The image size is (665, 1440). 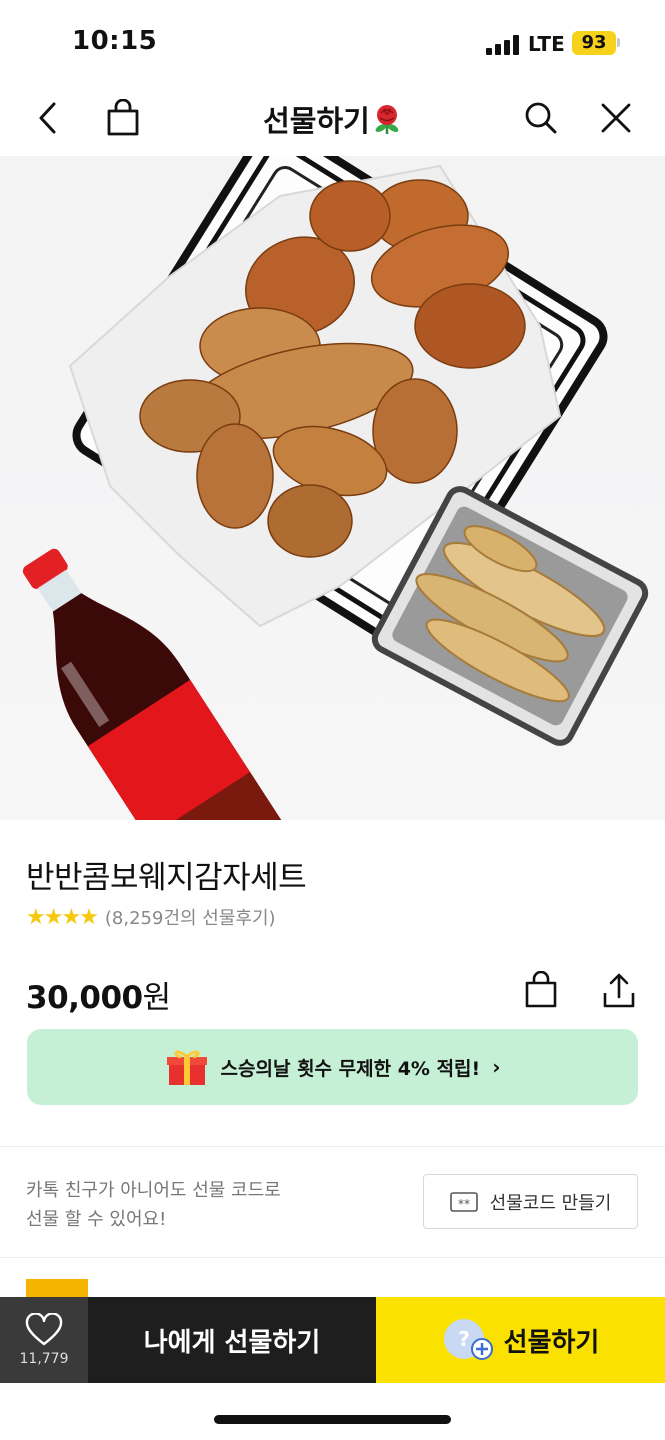 I want to click on search-button, so click(x=541, y=118).